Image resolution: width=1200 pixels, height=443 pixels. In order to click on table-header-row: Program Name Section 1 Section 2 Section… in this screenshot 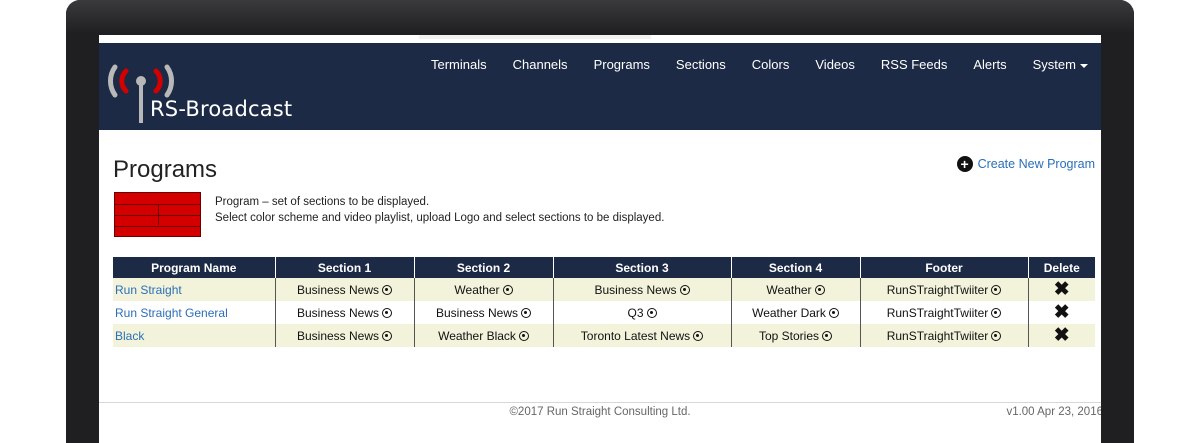, I will do `click(604, 267)`.